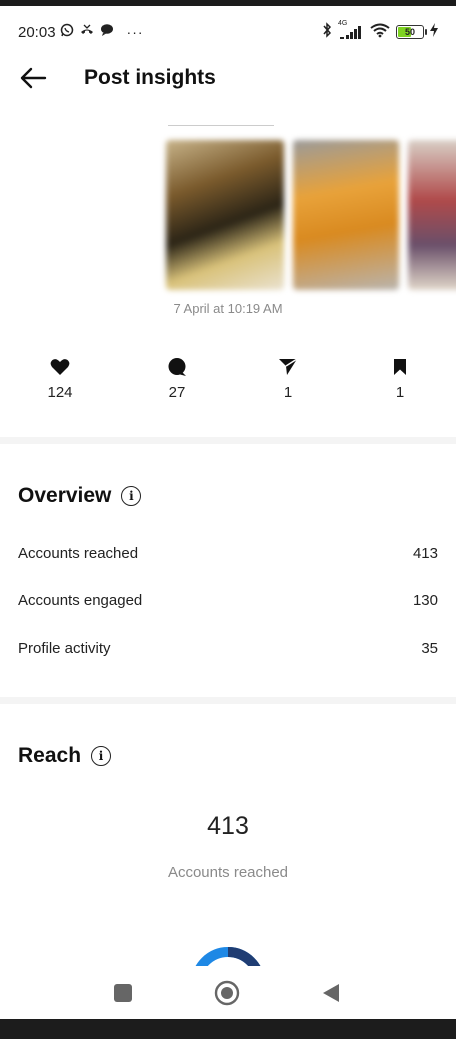  I want to click on shares-count: 1, so click(288, 392).